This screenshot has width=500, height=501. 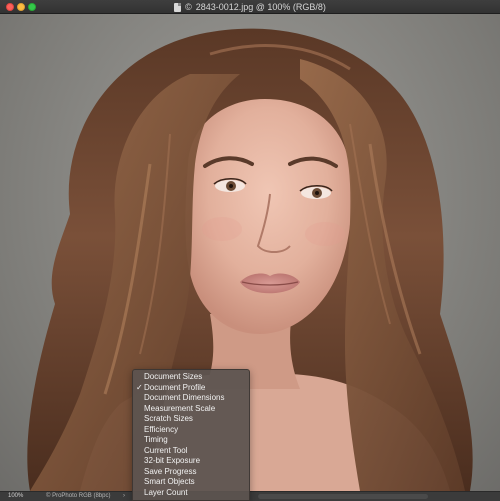 I want to click on menu-item-save-progress: Save Progress, so click(x=191, y=472).